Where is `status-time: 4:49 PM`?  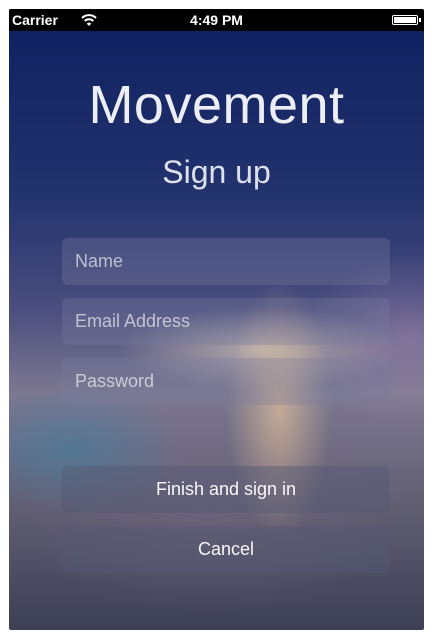
status-time: 4:49 PM is located at coordinates (216, 20).